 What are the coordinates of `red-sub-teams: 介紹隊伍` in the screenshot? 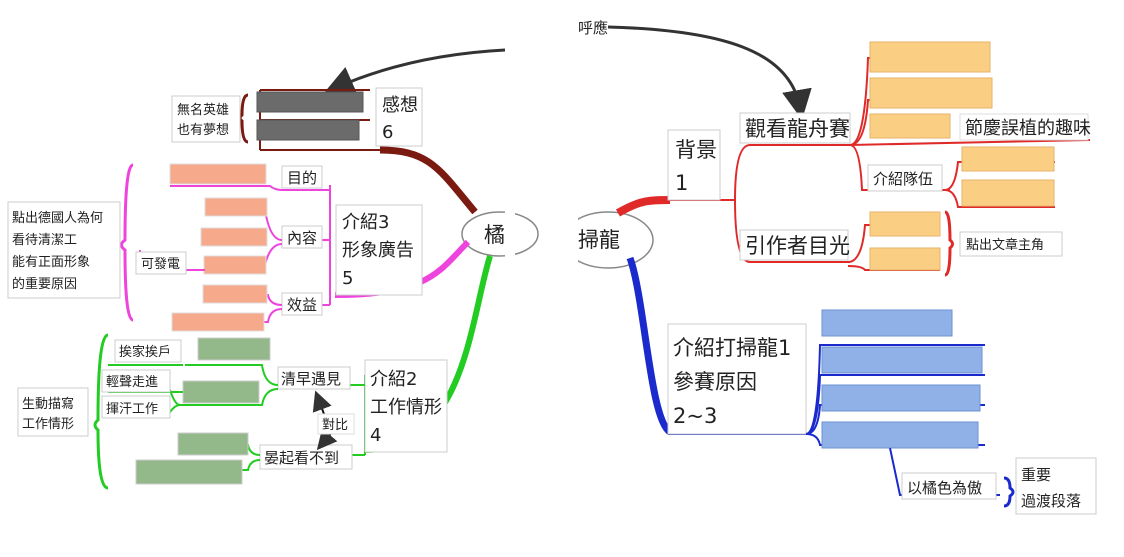 It's located at (903, 179).